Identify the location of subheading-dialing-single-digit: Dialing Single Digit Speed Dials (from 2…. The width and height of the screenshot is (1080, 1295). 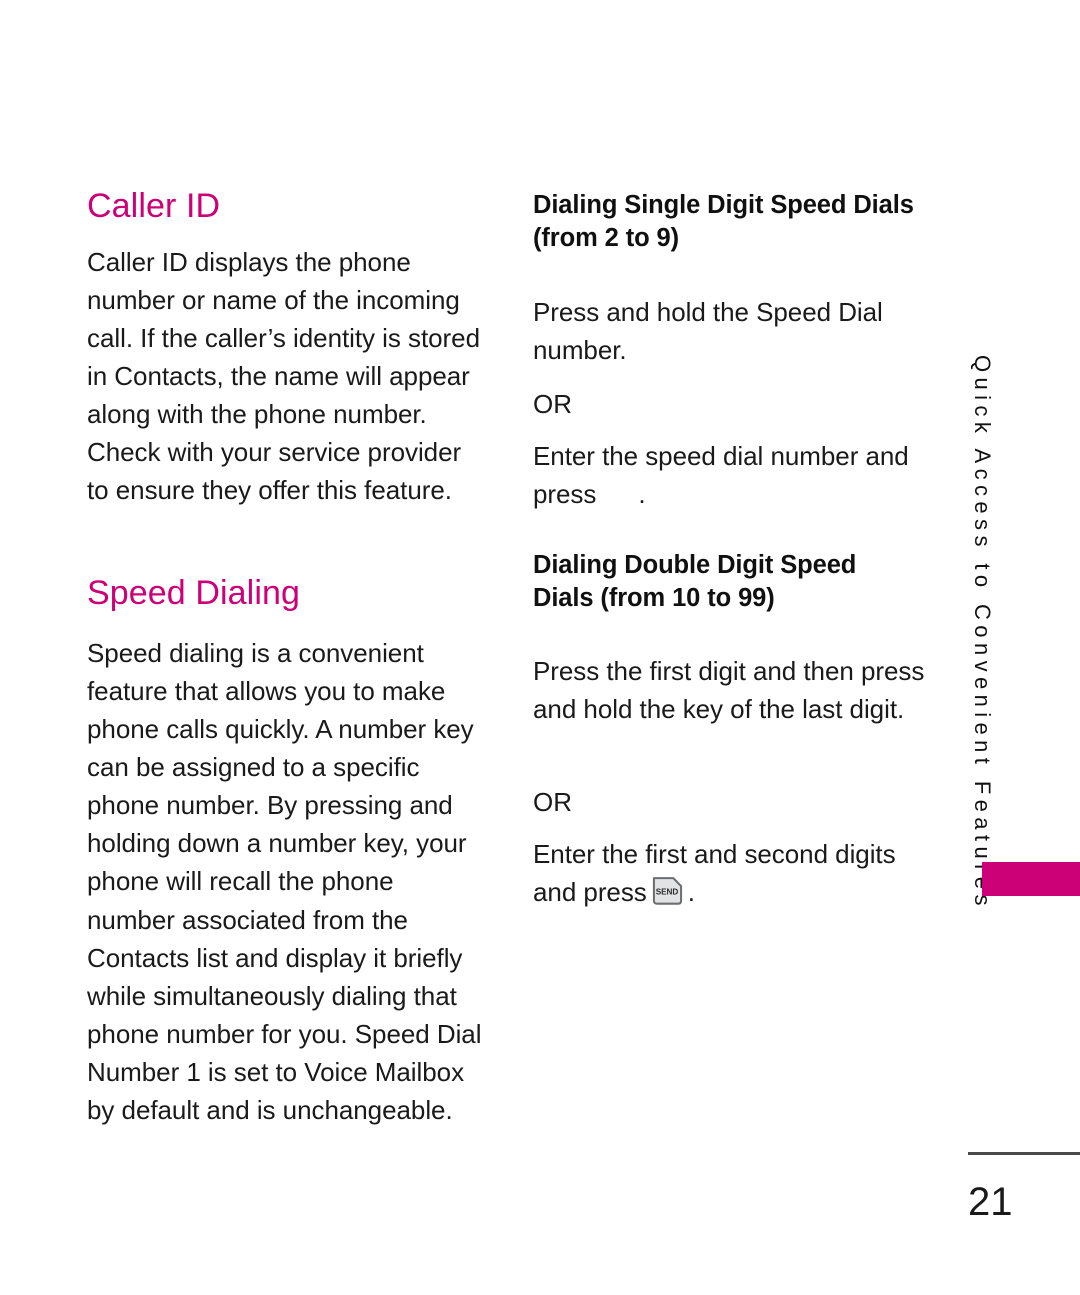
(723, 222).